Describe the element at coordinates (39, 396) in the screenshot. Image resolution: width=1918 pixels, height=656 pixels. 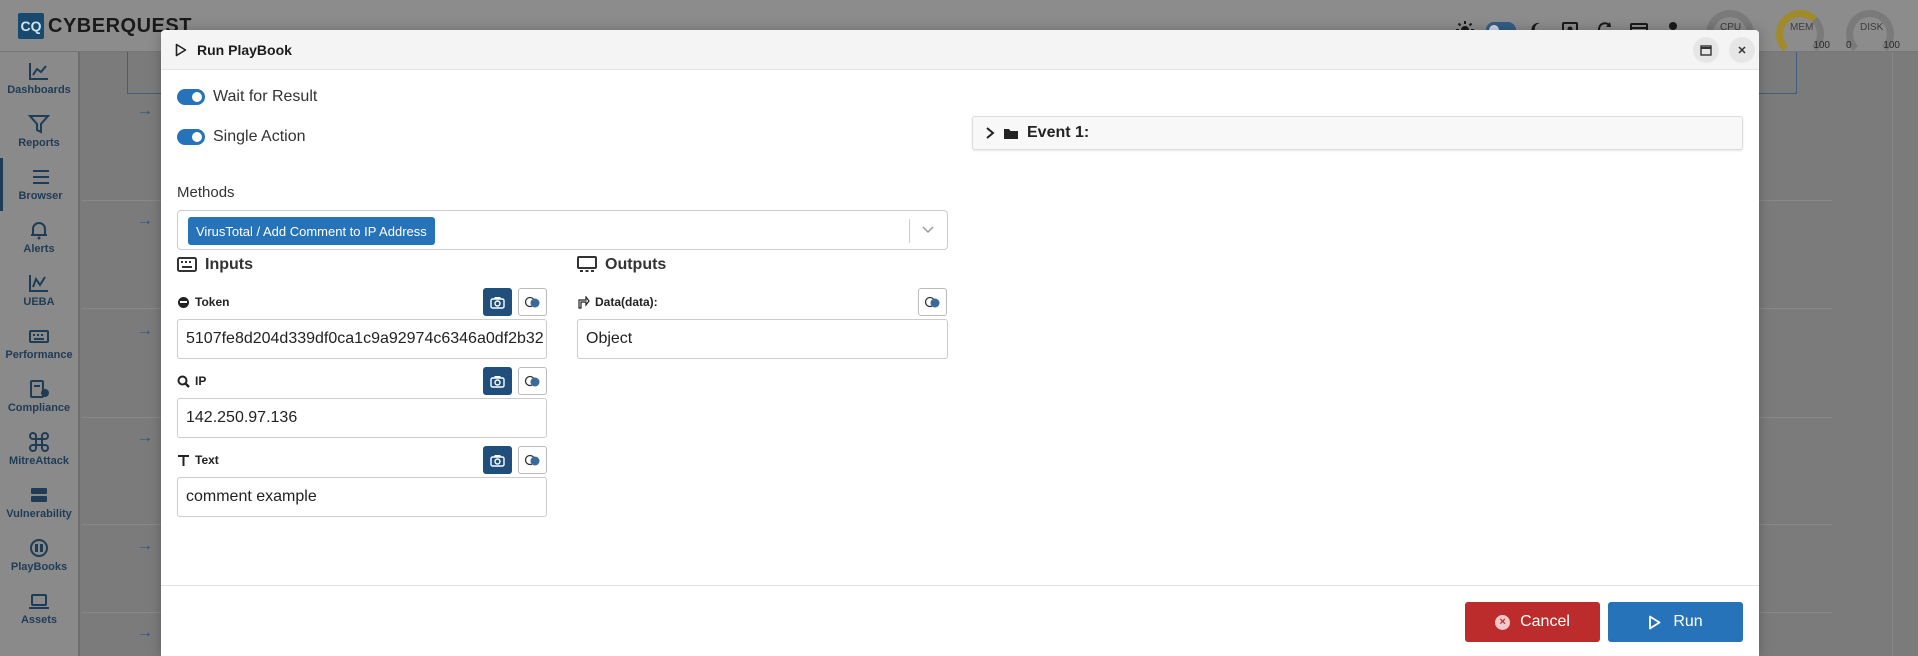
I see `sidebar-item-compliance: Compliance` at that location.